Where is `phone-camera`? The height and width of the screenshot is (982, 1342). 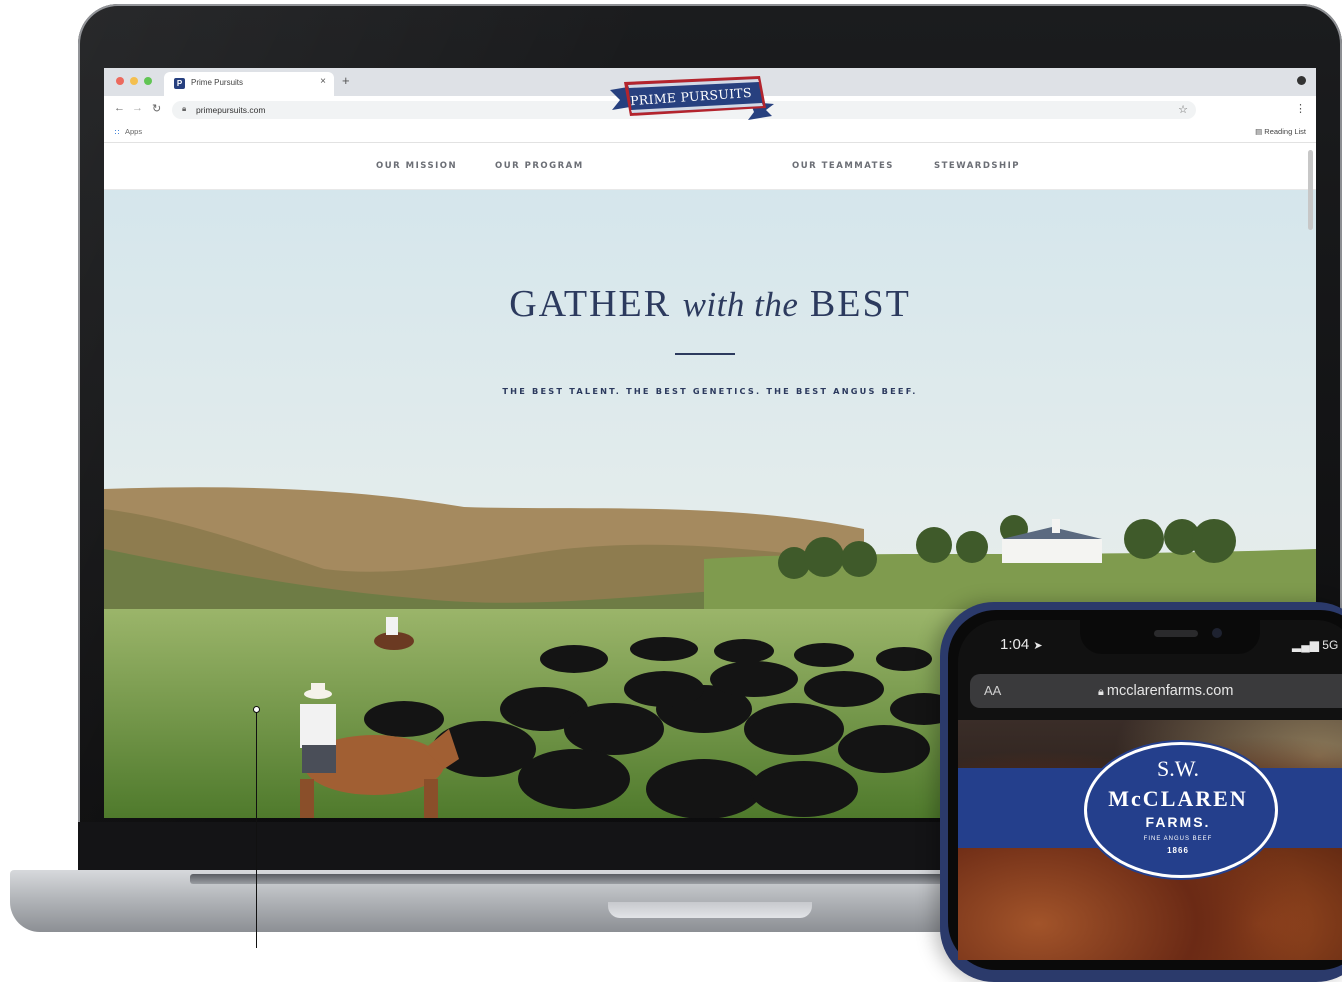 phone-camera is located at coordinates (1217, 633).